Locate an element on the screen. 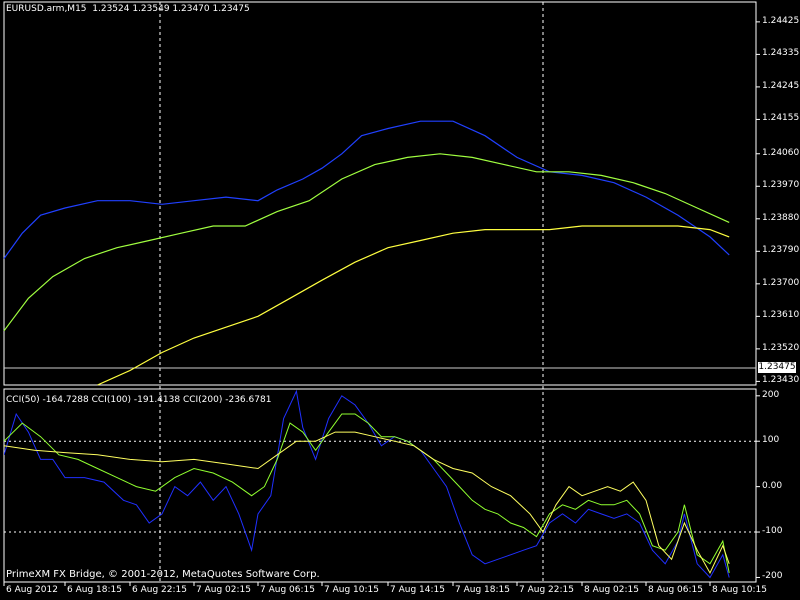 This screenshot has width=800, height=600. x-tick-label: 7 Aug 10:15 is located at coordinates (351, 590).